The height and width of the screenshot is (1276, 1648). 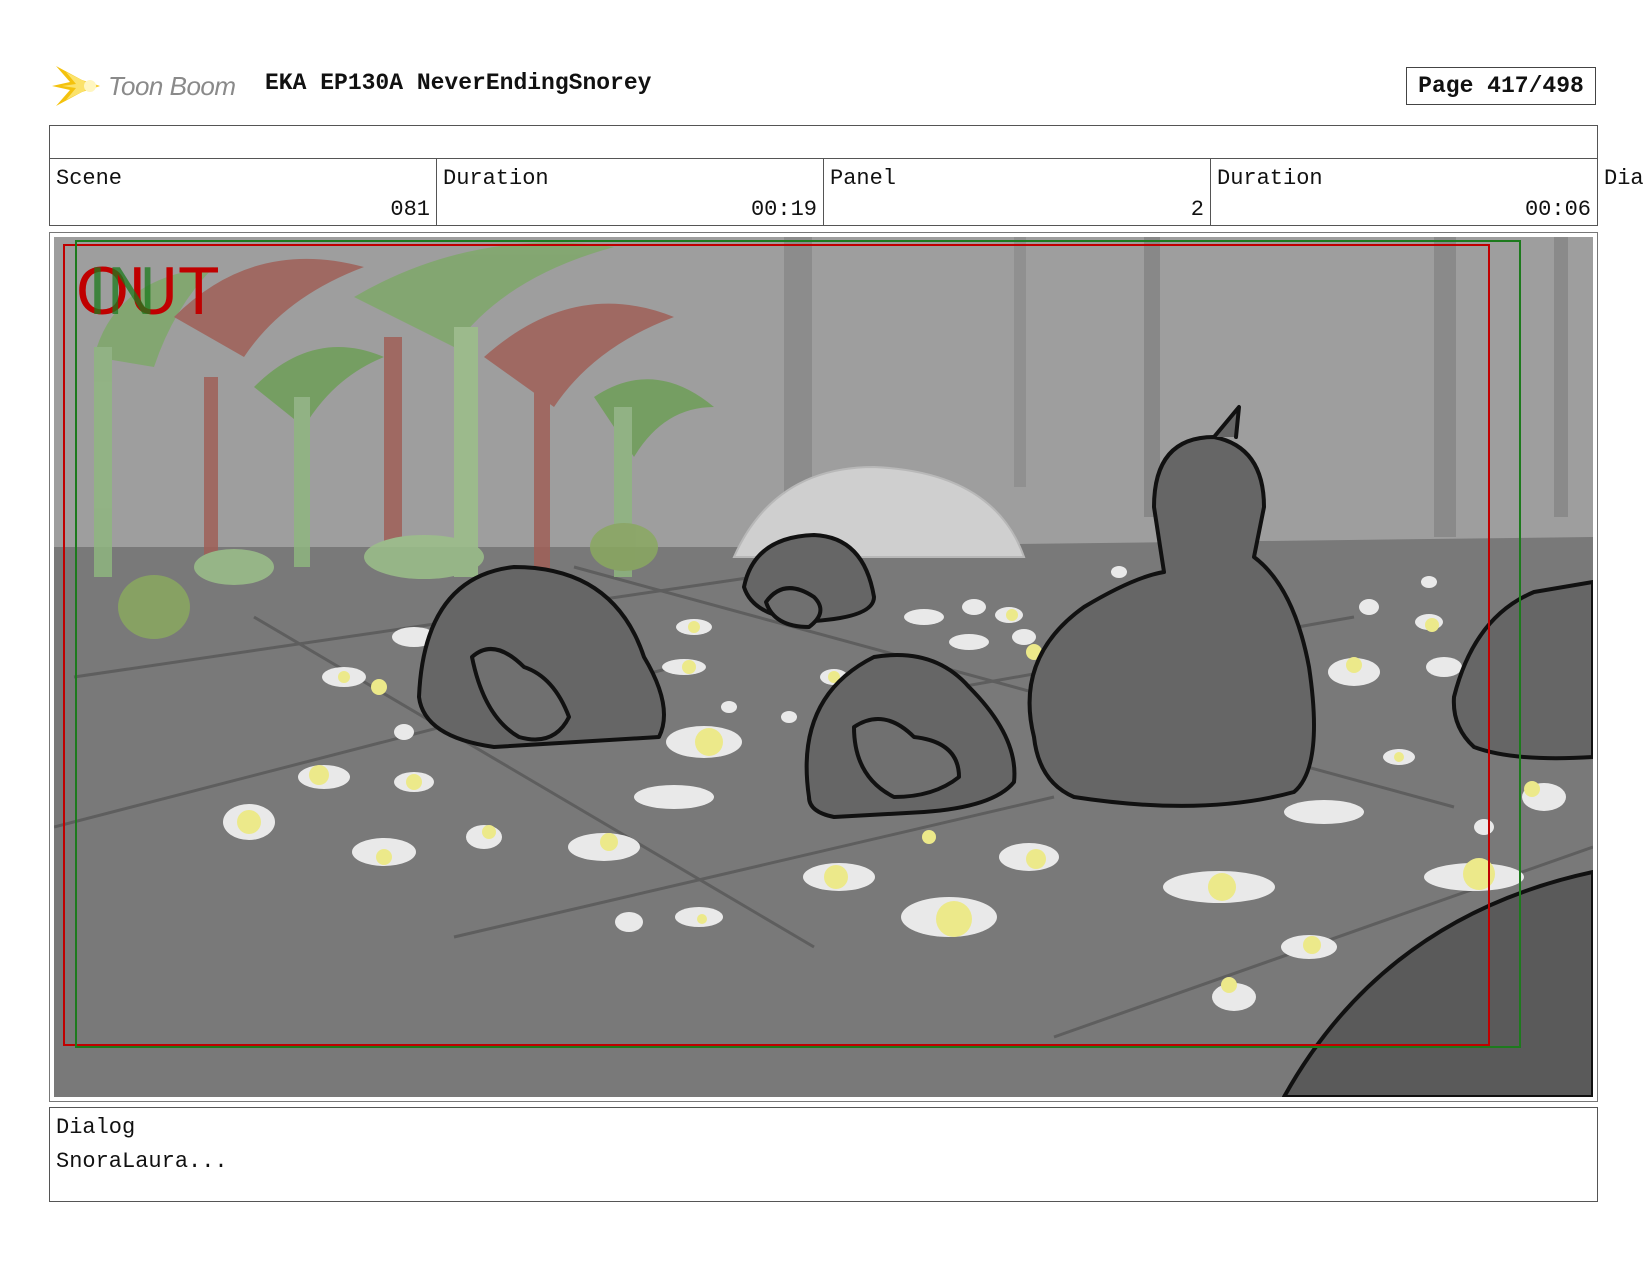 What do you see at coordinates (630, 192) in the screenshot?
I see `scene-duration-cell: Duration 00:19` at bounding box center [630, 192].